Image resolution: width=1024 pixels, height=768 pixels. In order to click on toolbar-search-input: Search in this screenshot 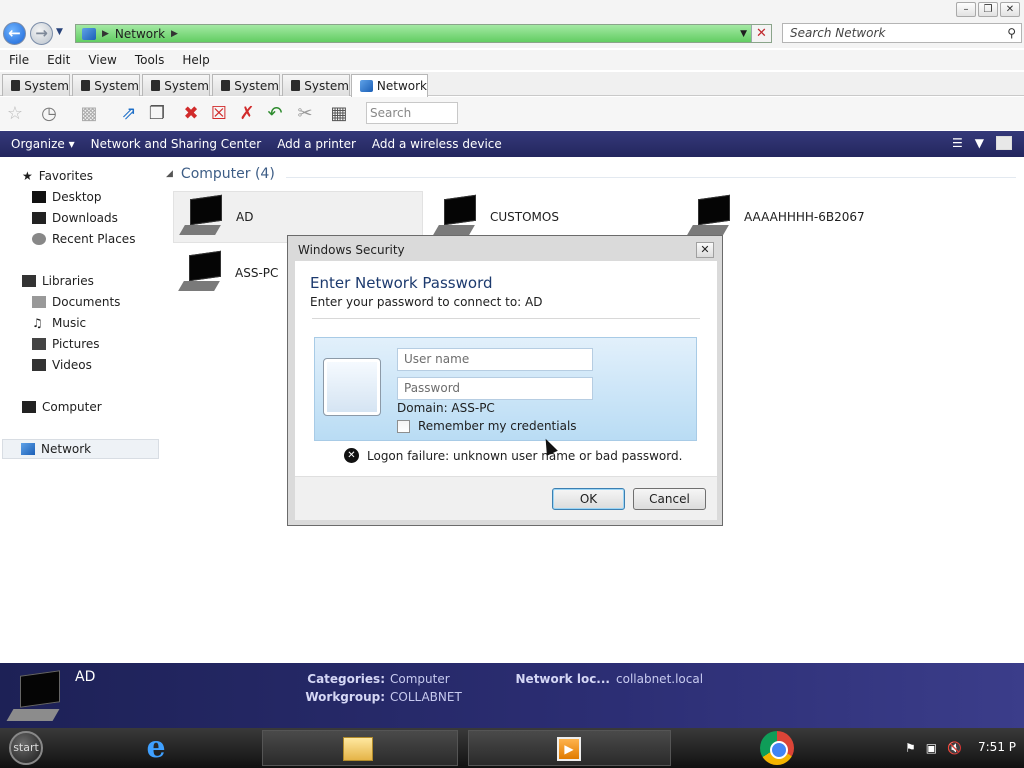, I will do `click(412, 113)`.